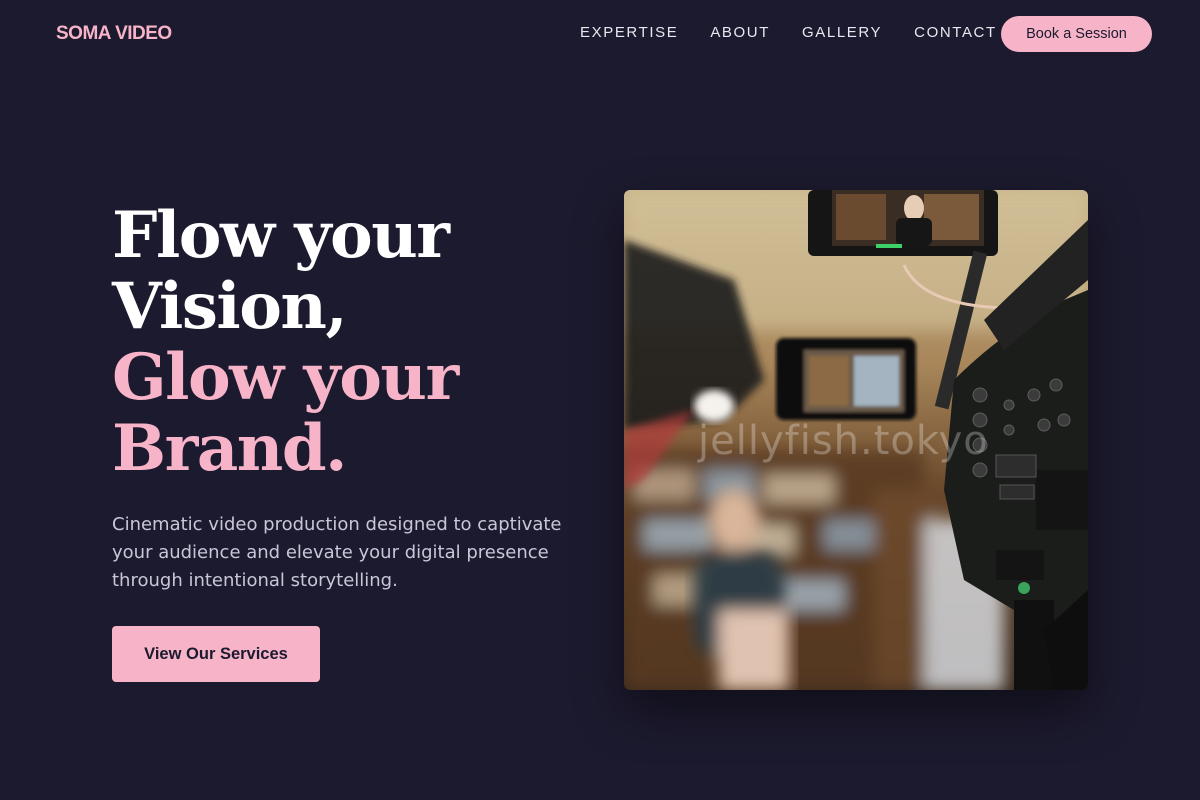  Describe the element at coordinates (843, 441) in the screenshot. I see `image-watermark: jellyfish.tokyo` at that location.